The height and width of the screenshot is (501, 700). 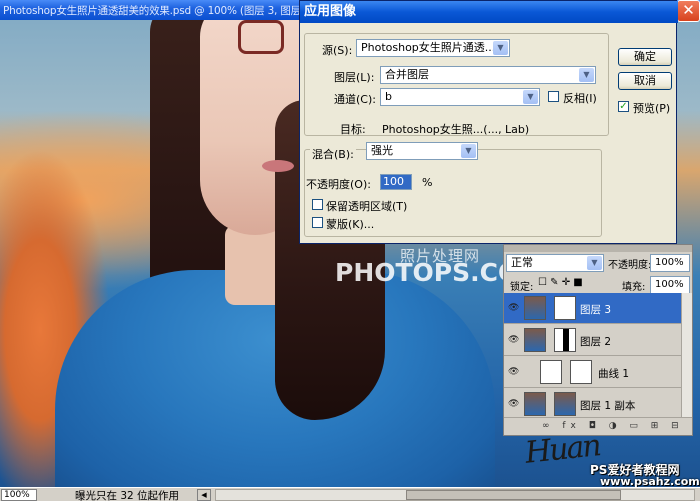 I want to click on opacity-input: 100, so click(x=396, y=182).